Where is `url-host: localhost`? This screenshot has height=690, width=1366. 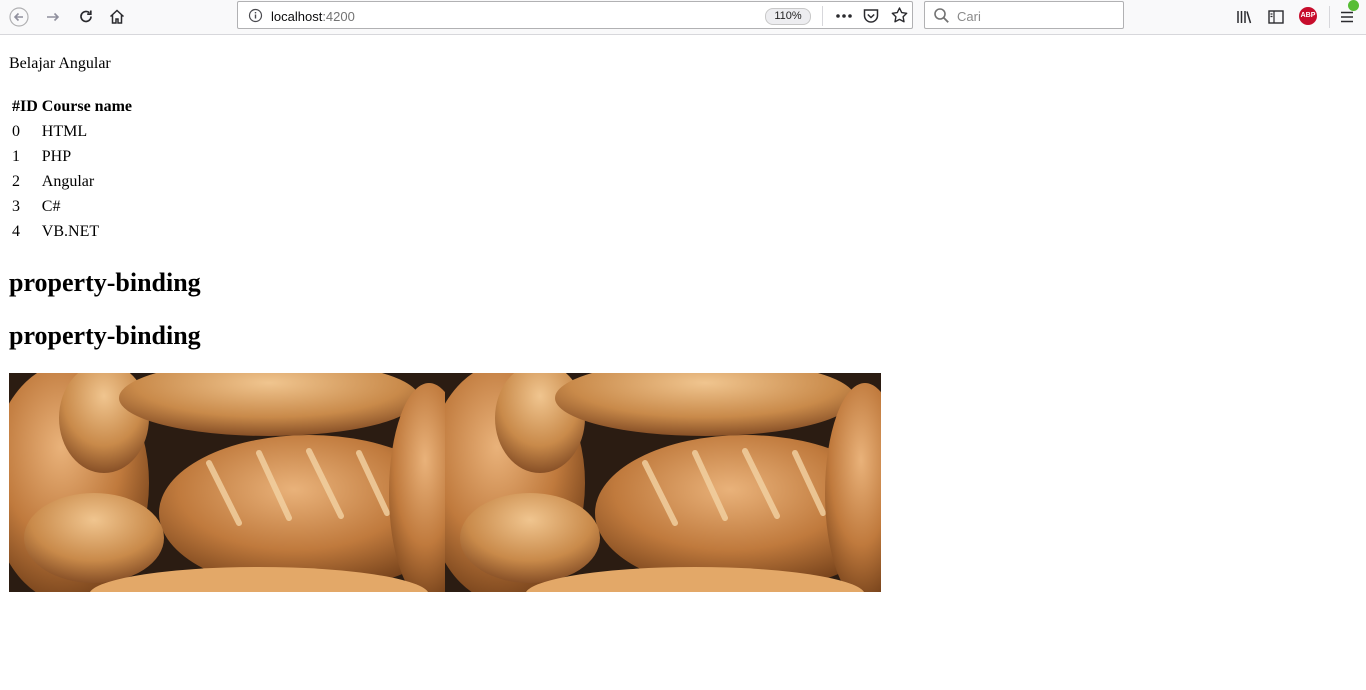
url-host: localhost is located at coordinates (297, 16).